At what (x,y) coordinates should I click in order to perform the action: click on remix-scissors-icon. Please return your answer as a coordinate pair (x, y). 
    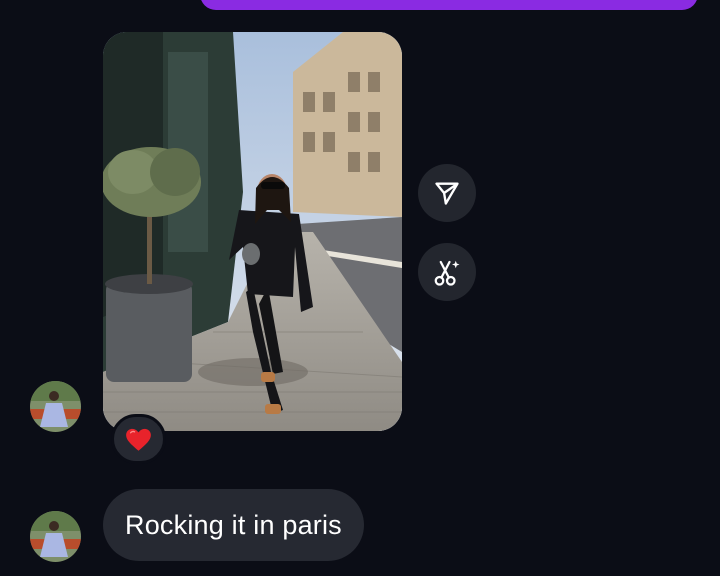
    Looking at the image, I should click on (447, 273).